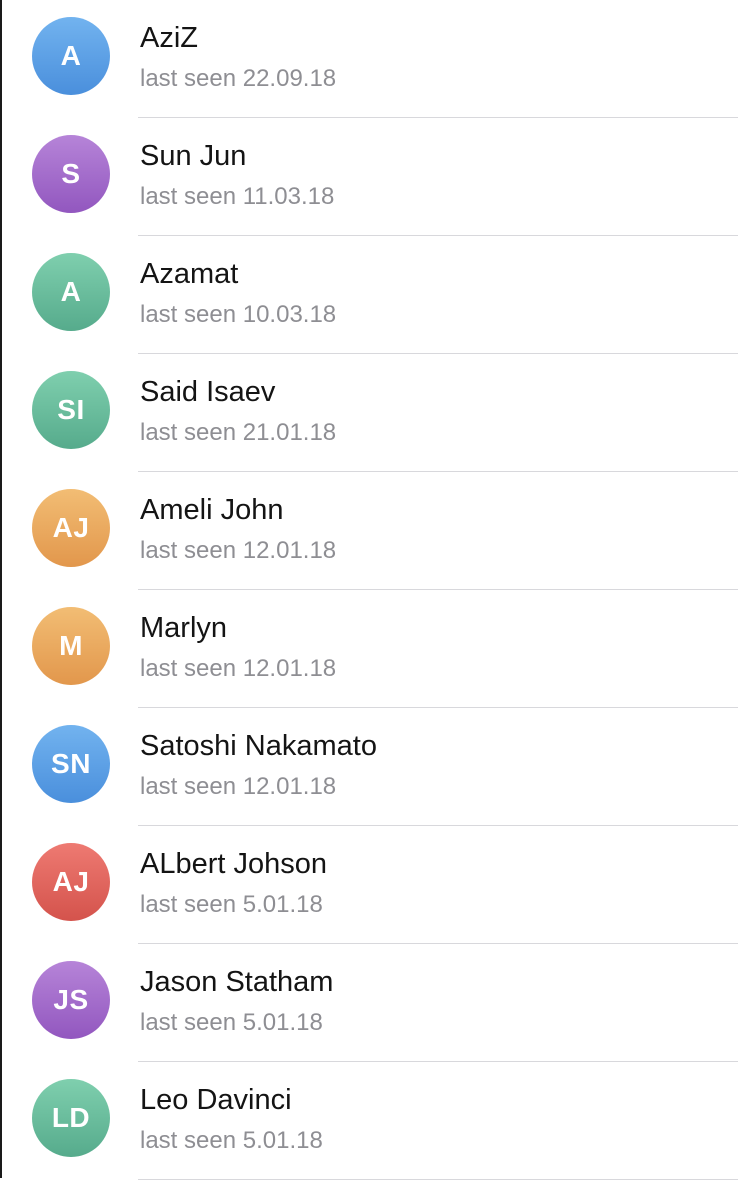 The height and width of the screenshot is (1180, 738). I want to click on contact-row-satoshi-nakamato: SN Satoshi Nakamato last seen 12.01.18, so click(369, 767).